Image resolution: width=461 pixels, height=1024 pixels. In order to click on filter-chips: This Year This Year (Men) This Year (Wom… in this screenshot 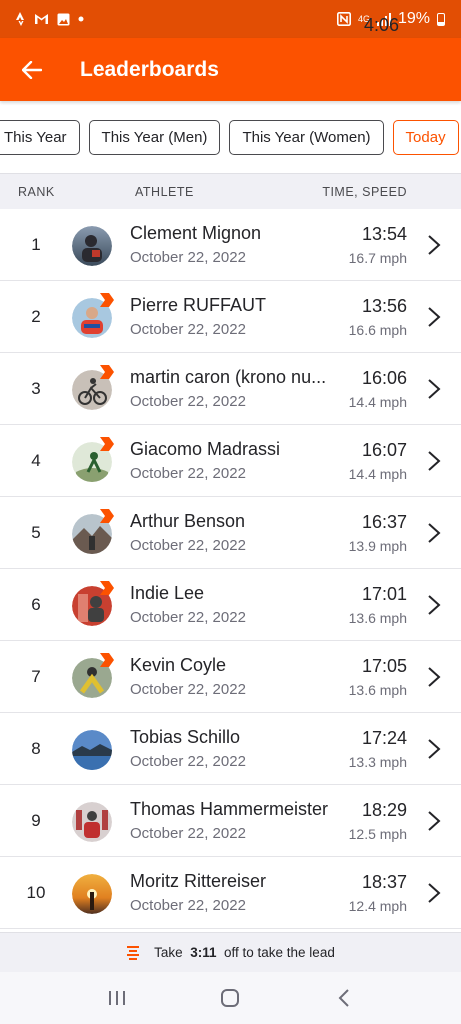, I will do `click(230, 137)`.